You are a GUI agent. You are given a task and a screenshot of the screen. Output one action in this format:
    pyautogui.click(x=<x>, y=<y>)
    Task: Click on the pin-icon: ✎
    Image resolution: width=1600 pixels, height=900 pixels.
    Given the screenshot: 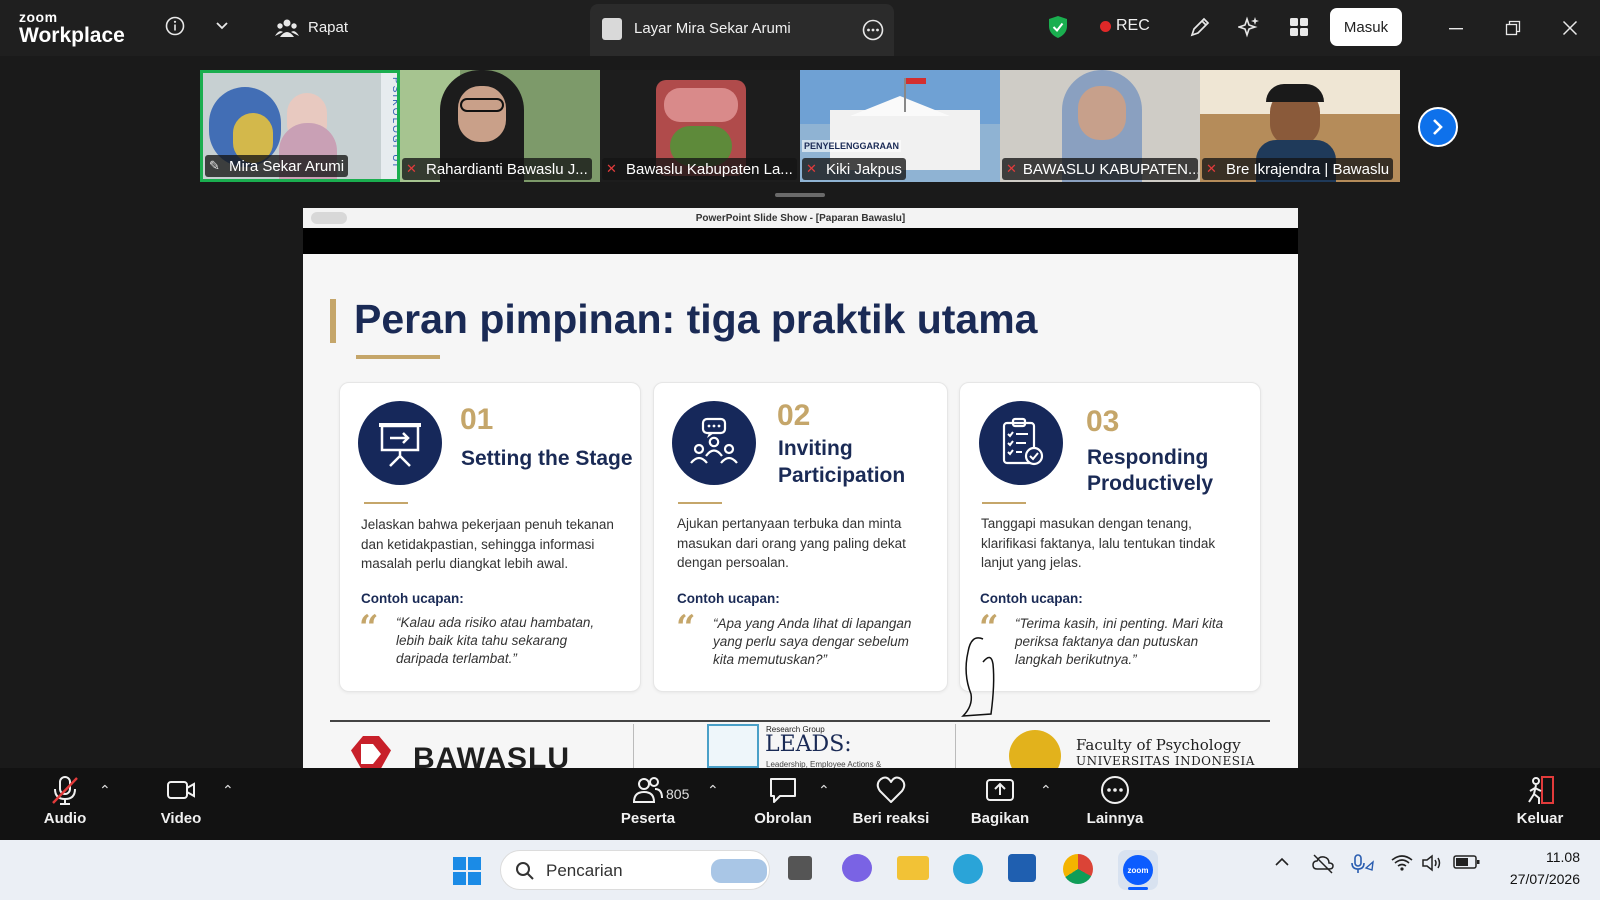 What is the action you would take?
    pyautogui.click(x=214, y=165)
    